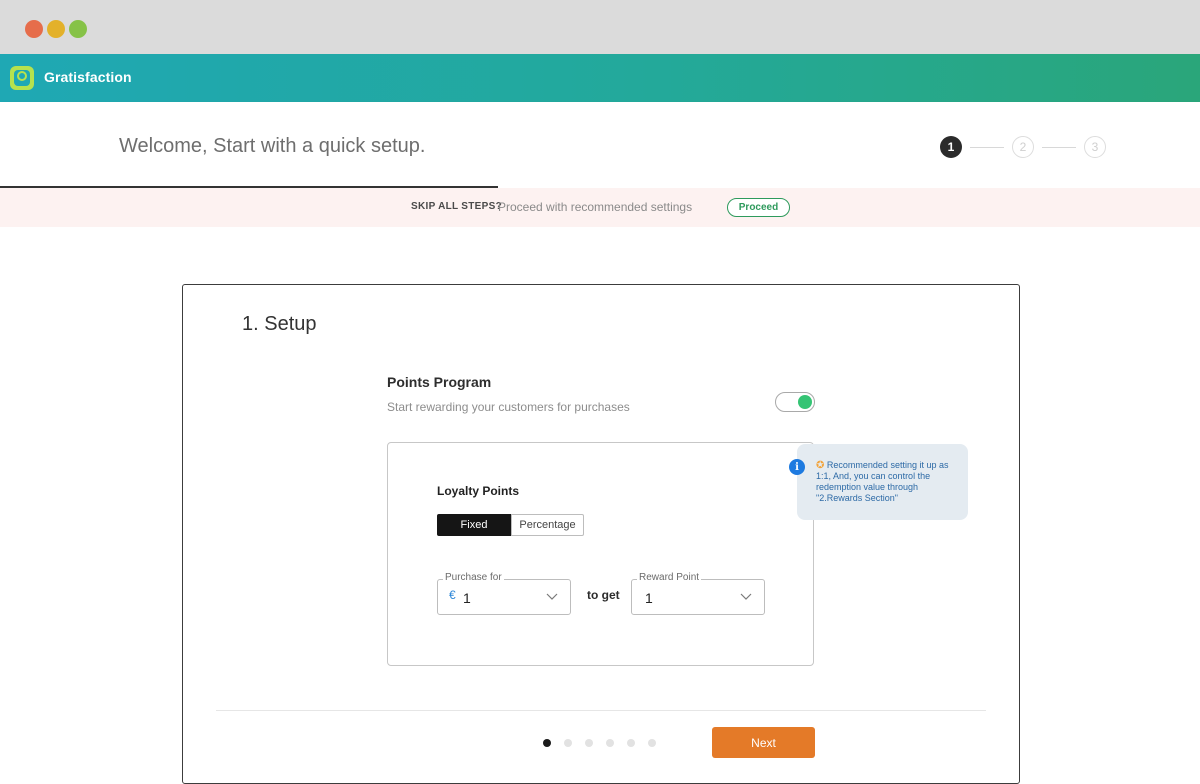 The height and width of the screenshot is (784, 1200). What do you see at coordinates (600, 145) in the screenshot?
I see `setup-header: Welcome, Start with a quick setup. 1 2 3` at bounding box center [600, 145].